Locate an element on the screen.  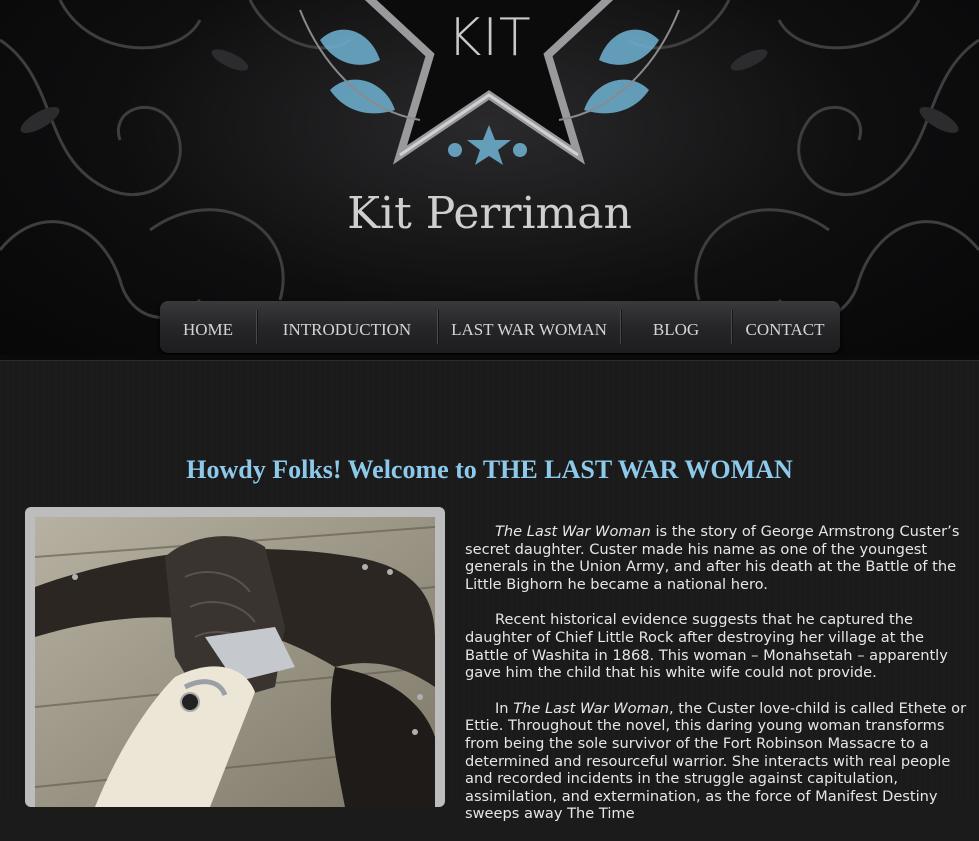
nav-item-last-war-woman: LAST WAR WOMAN is located at coordinates (529, 327).